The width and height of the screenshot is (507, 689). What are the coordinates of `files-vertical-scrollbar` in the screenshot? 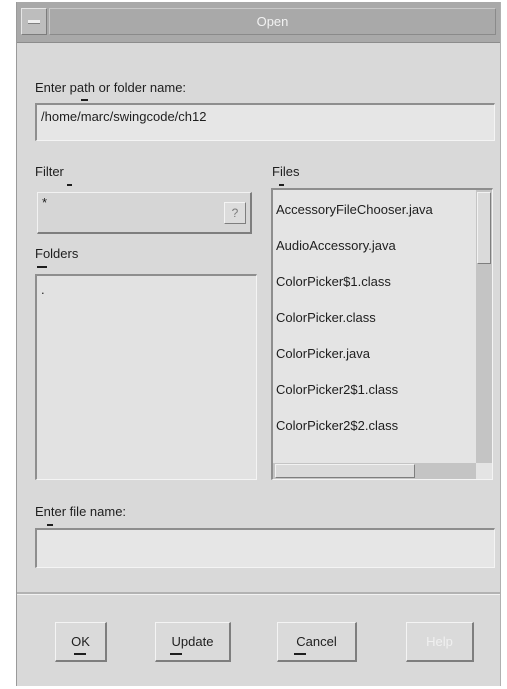 It's located at (484, 326).